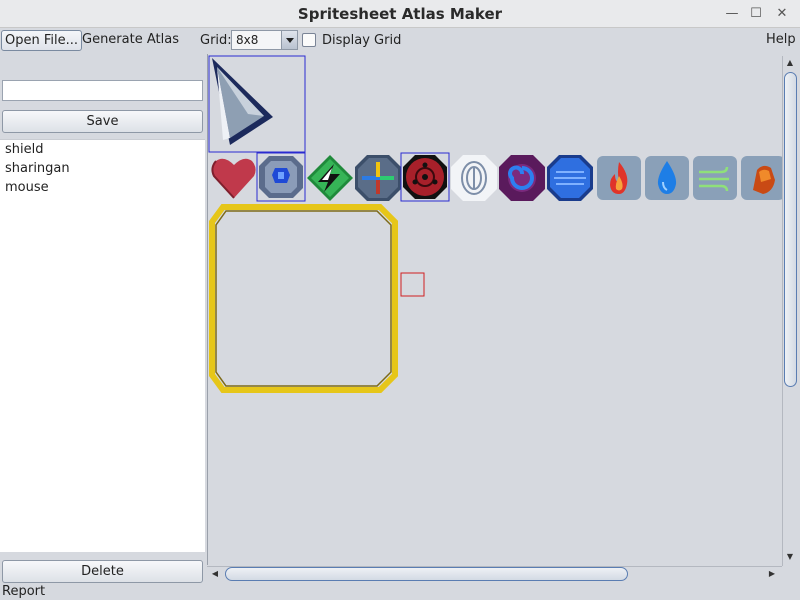 Image resolution: width=800 pixels, height=600 pixels. I want to click on title-bar: Spritesheet Atlas Maker — ☐ ✕, so click(400, 14).